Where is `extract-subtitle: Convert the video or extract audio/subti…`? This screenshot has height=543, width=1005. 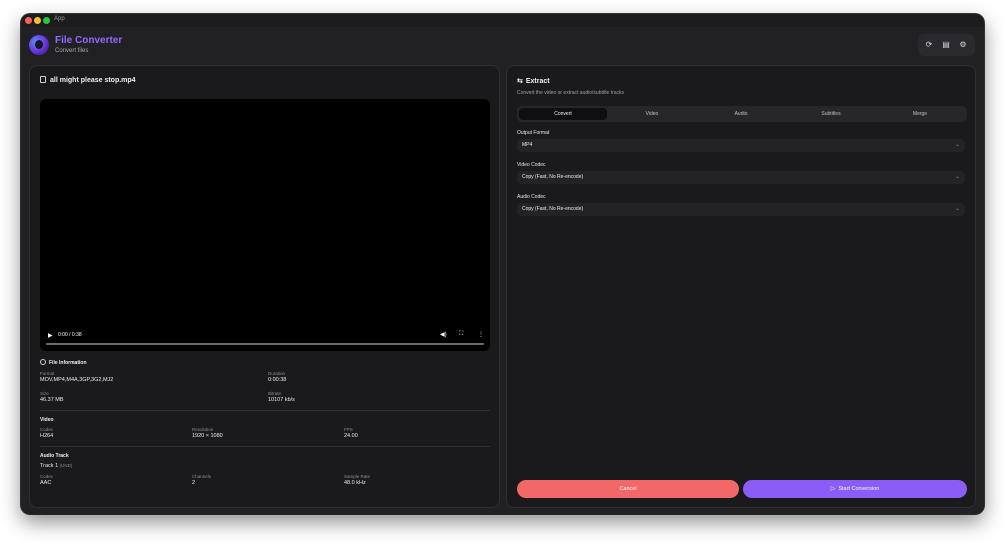 extract-subtitle: Convert the video or extract audio/subti… is located at coordinates (570, 93).